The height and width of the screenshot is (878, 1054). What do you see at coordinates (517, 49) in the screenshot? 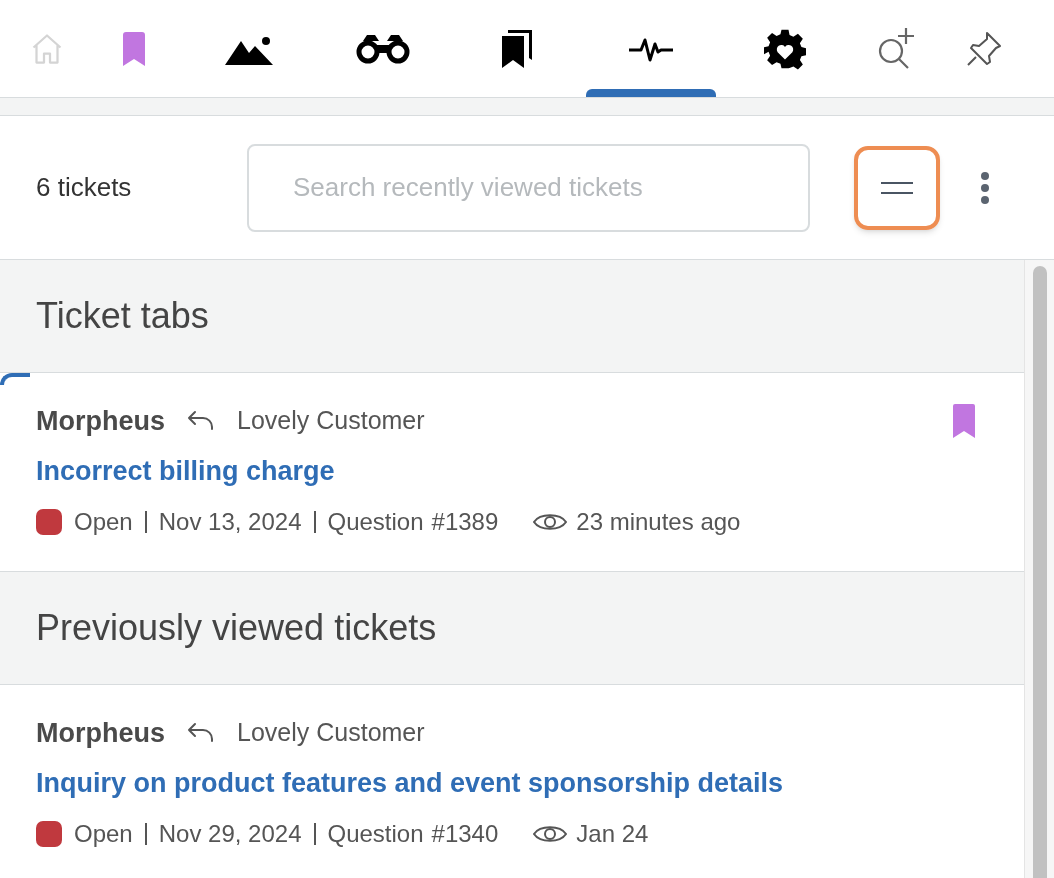
I see `bookmarks-icon` at bounding box center [517, 49].